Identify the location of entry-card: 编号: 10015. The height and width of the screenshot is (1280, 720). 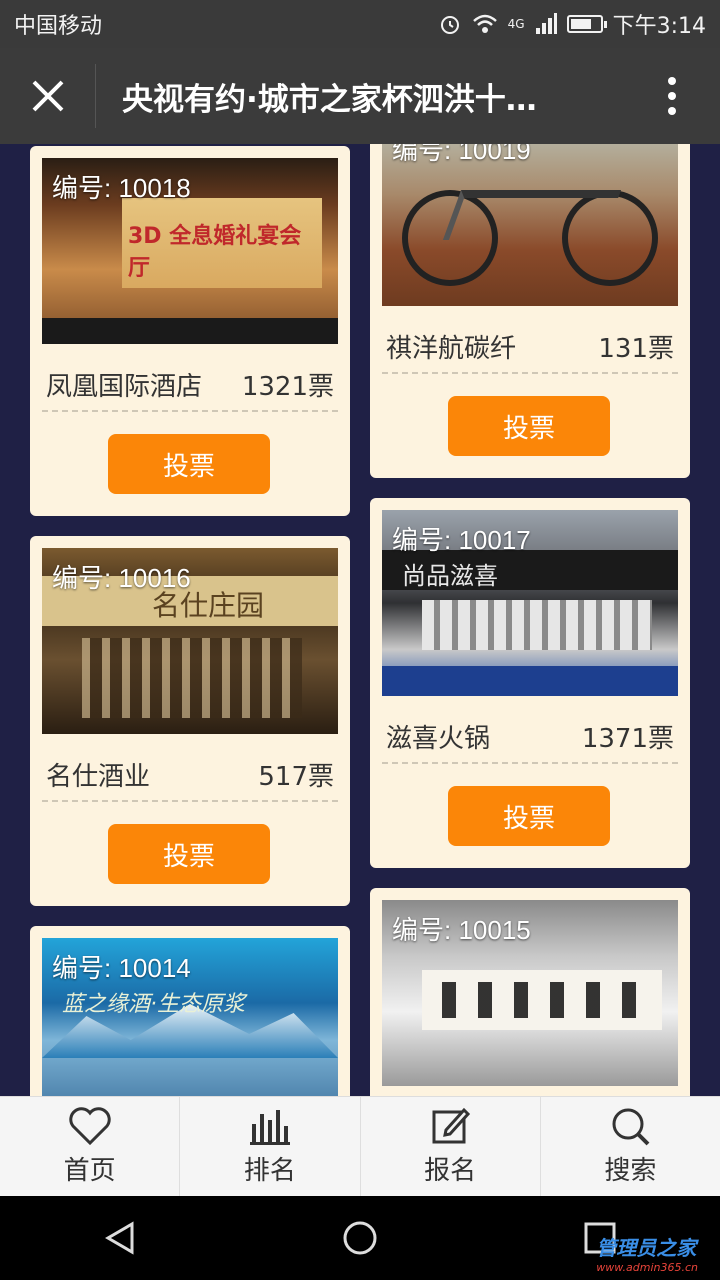
(530, 992).